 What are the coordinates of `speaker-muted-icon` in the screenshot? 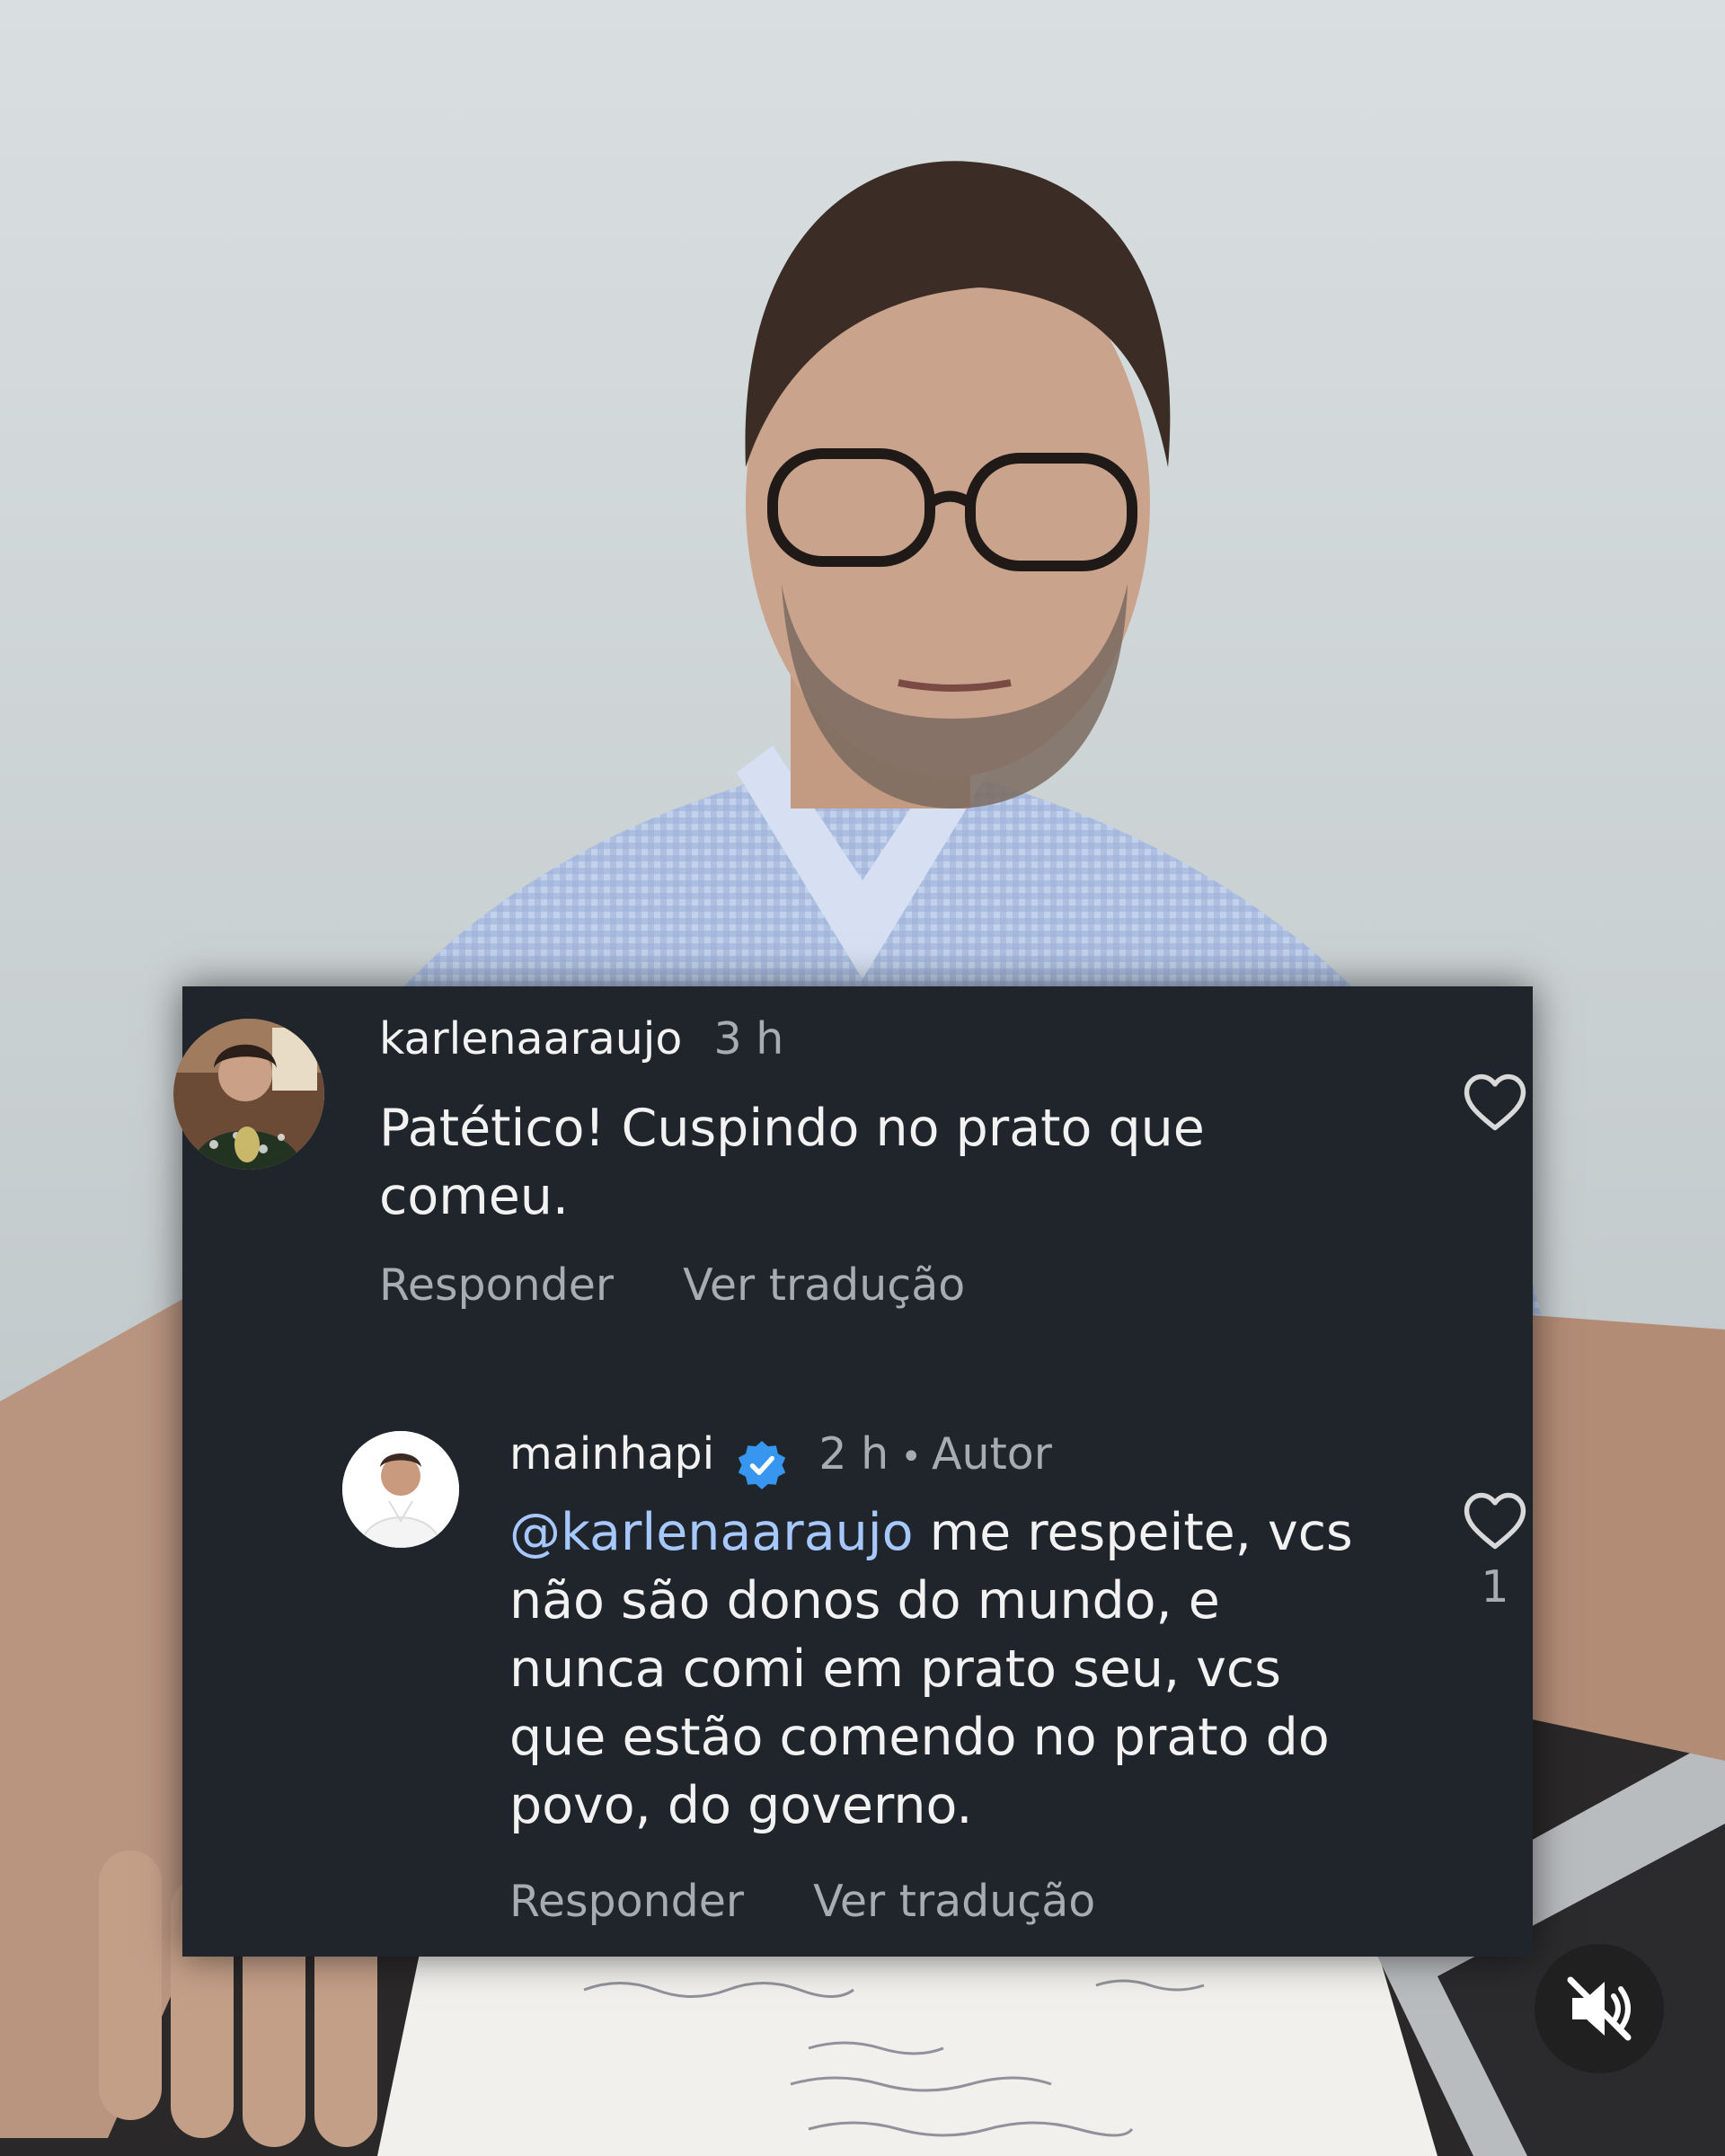 It's located at (1599, 2009).